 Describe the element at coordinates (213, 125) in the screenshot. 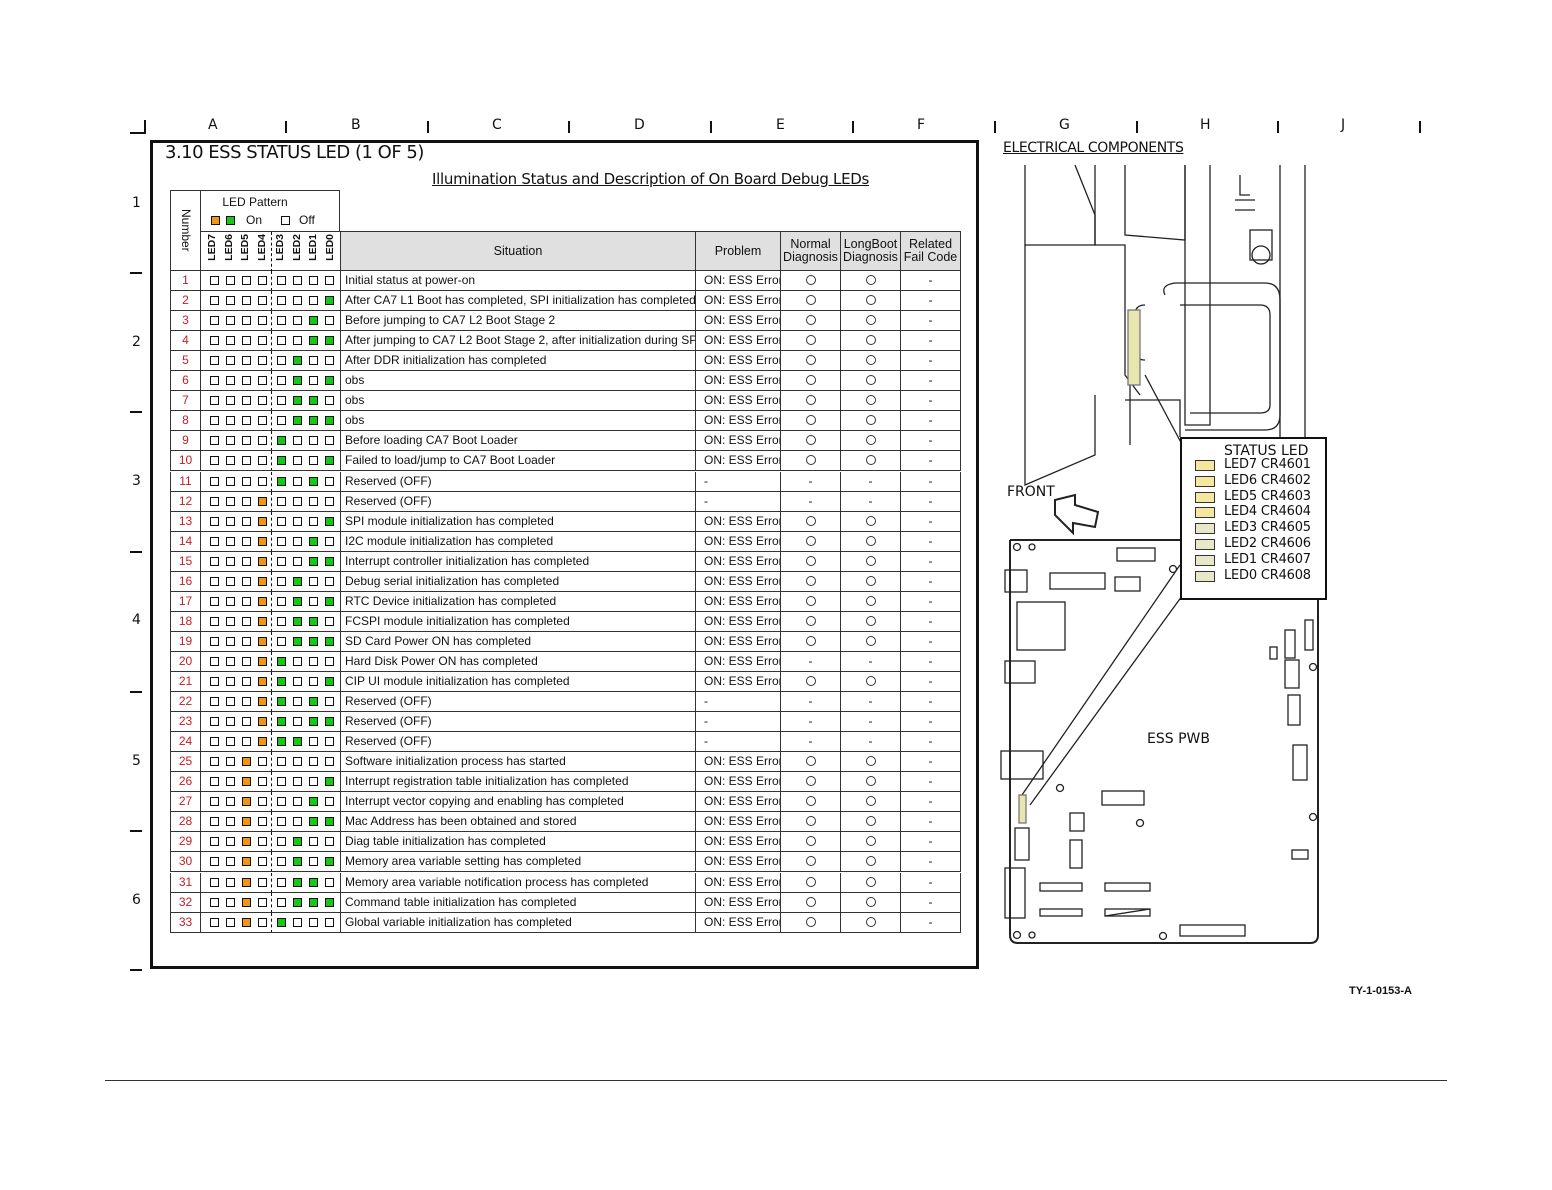

I see `grid-column-label: A` at that location.